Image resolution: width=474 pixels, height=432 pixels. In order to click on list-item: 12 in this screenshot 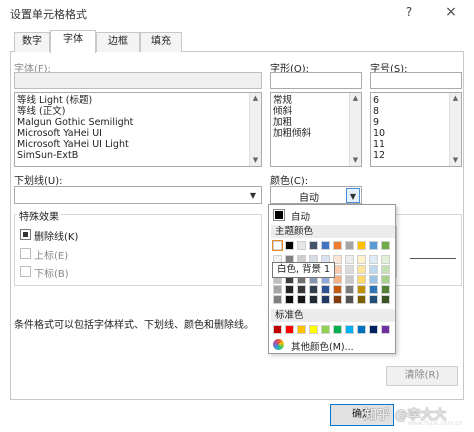, I will do `click(416, 155)`.